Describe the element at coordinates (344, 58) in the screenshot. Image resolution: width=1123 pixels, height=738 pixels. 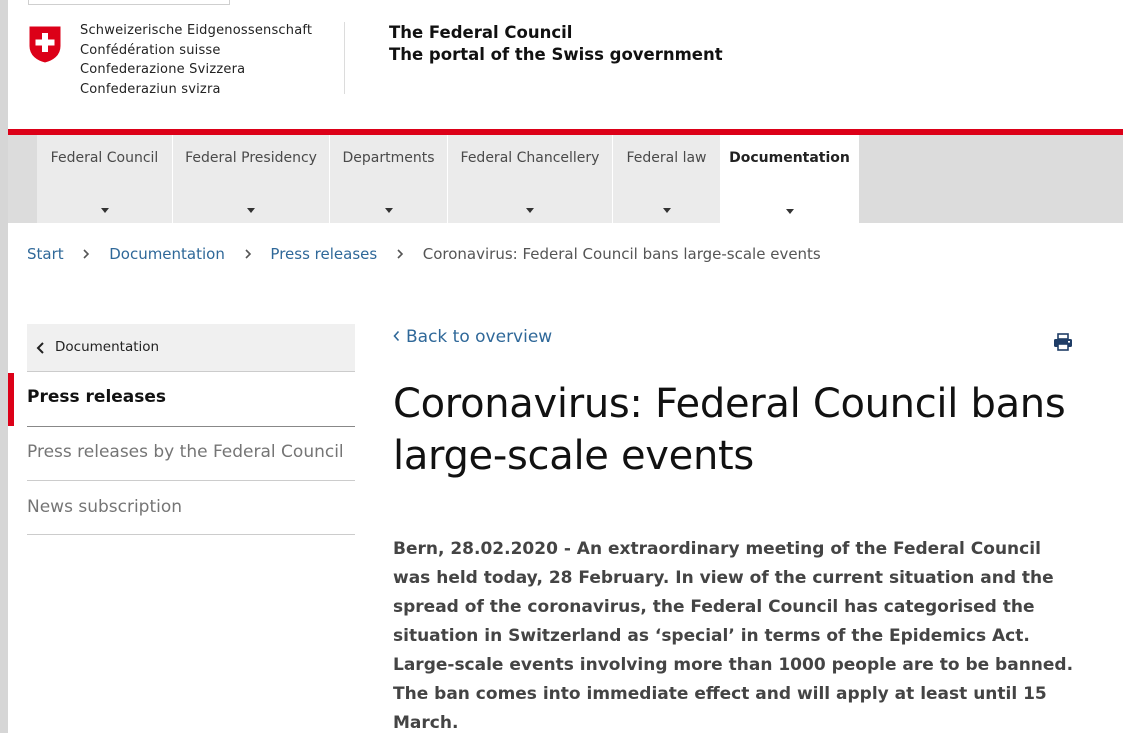
I see `header-divider` at that location.